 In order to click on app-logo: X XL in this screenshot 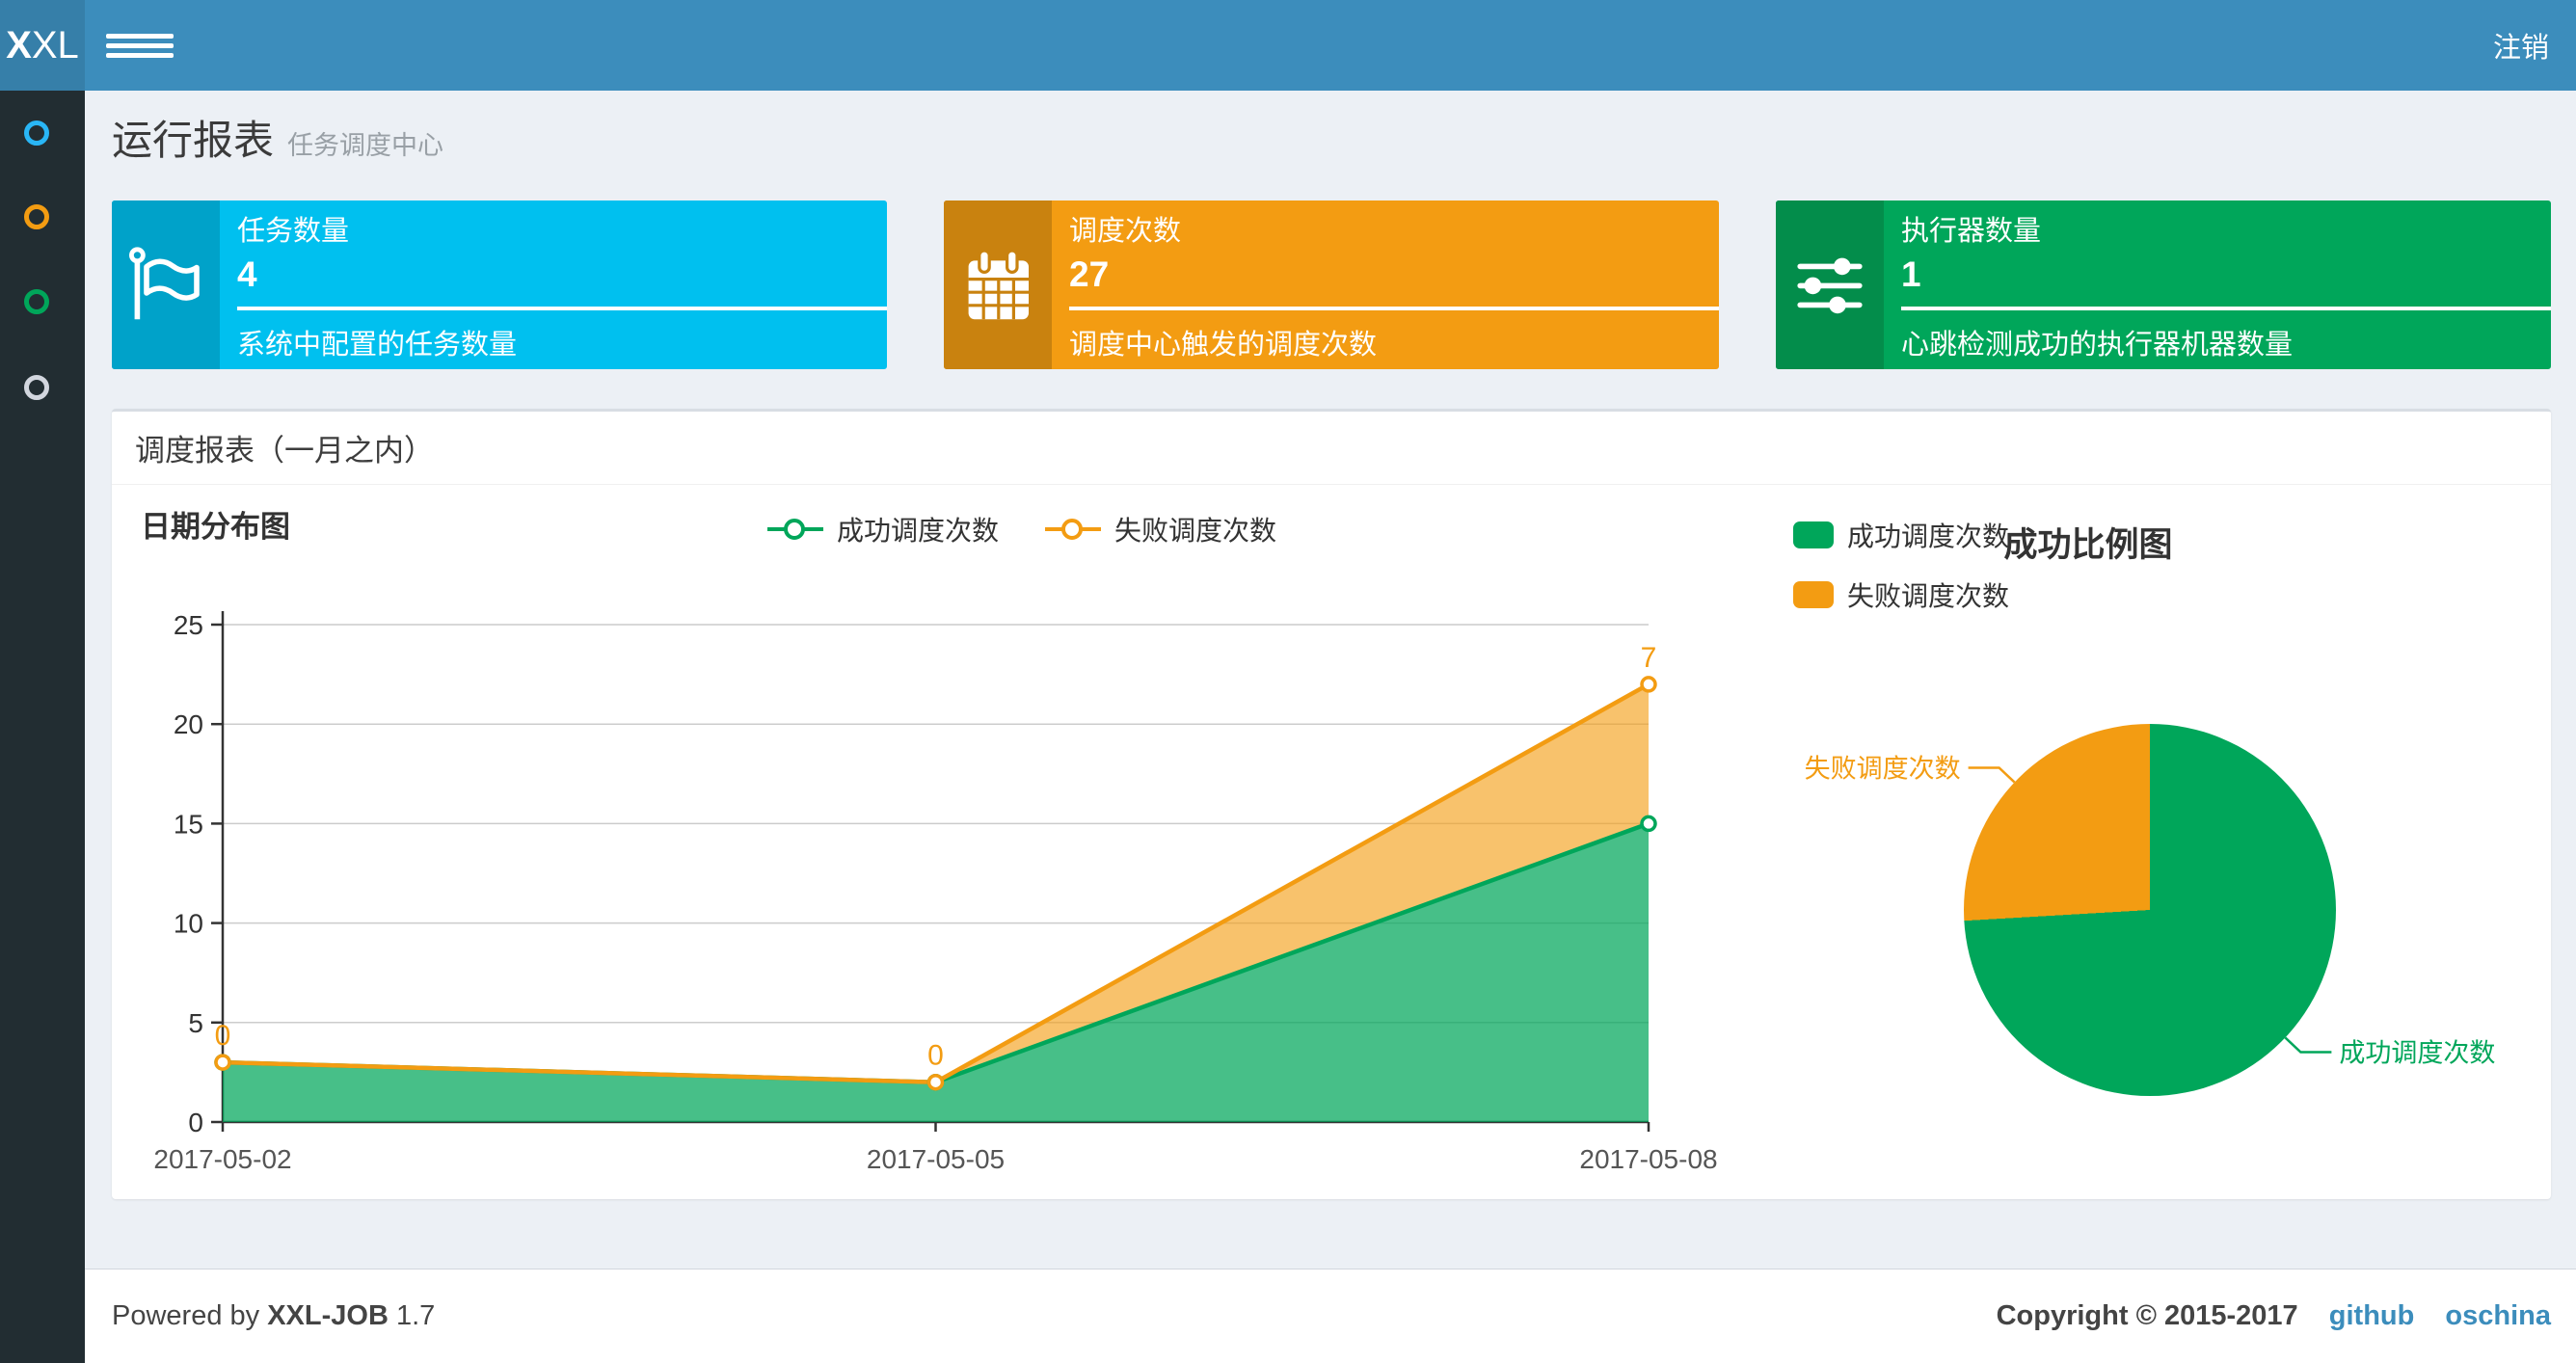, I will do `click(42, 45)`.